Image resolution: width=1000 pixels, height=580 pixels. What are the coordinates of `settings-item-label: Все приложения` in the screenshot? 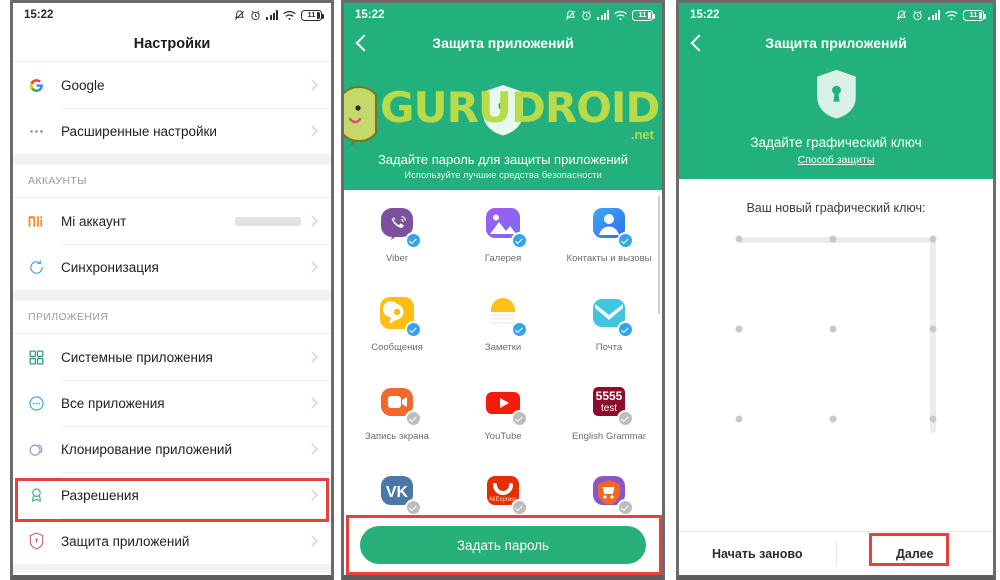 It's located at (113, 403).